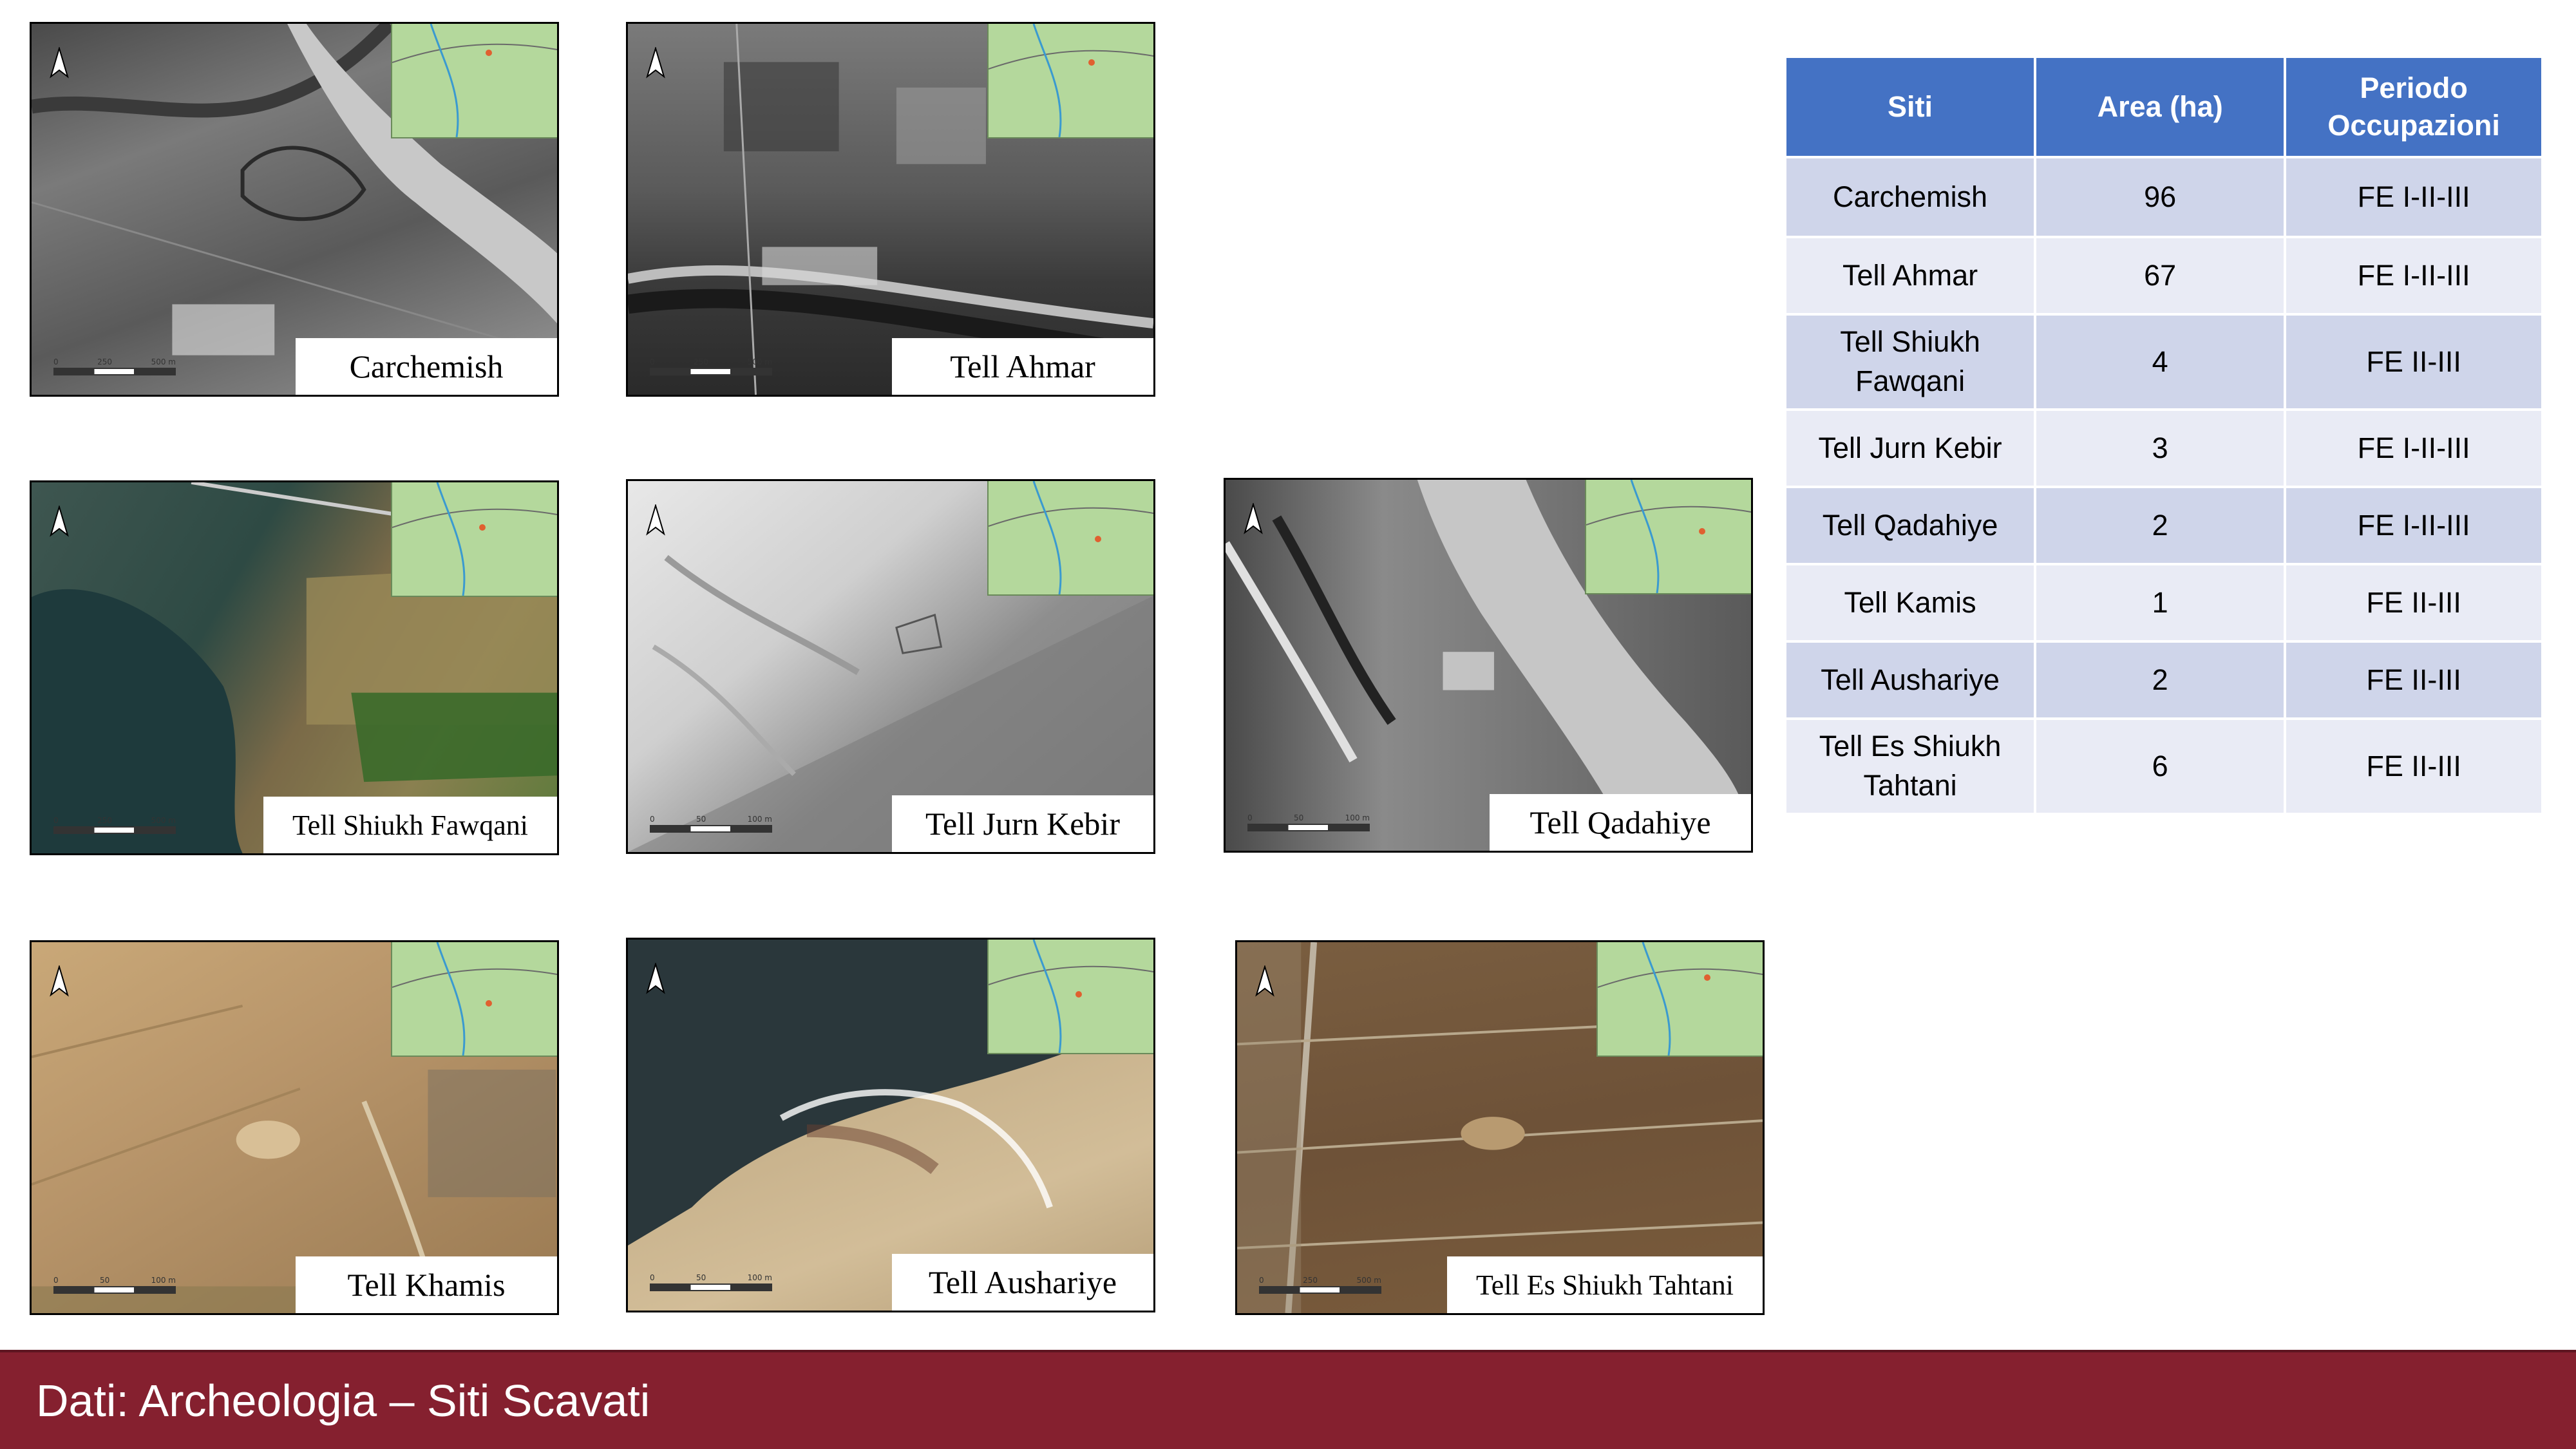 This screenshot has width=2576, height=1449. I want to click on site-label: Tell Shiukh Fawqani, so click(410, 825).